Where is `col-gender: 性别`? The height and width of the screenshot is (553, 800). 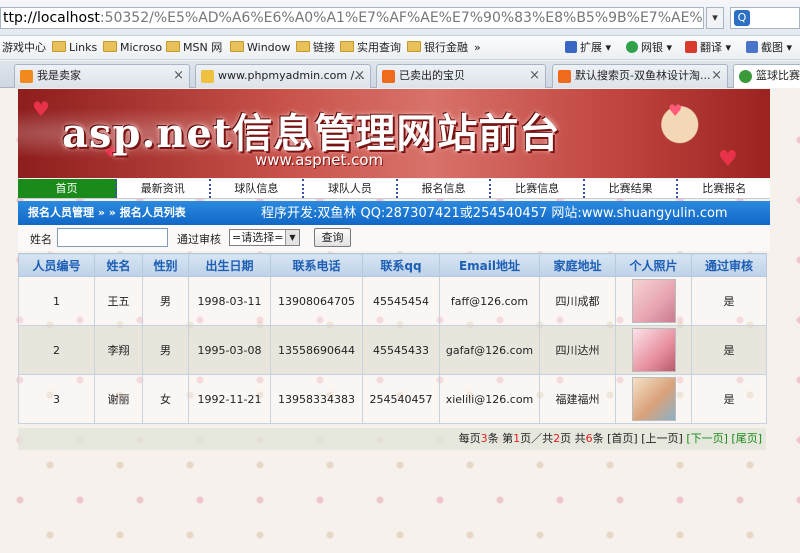 col-gender: 性别 is located at coordinates (165, 265).